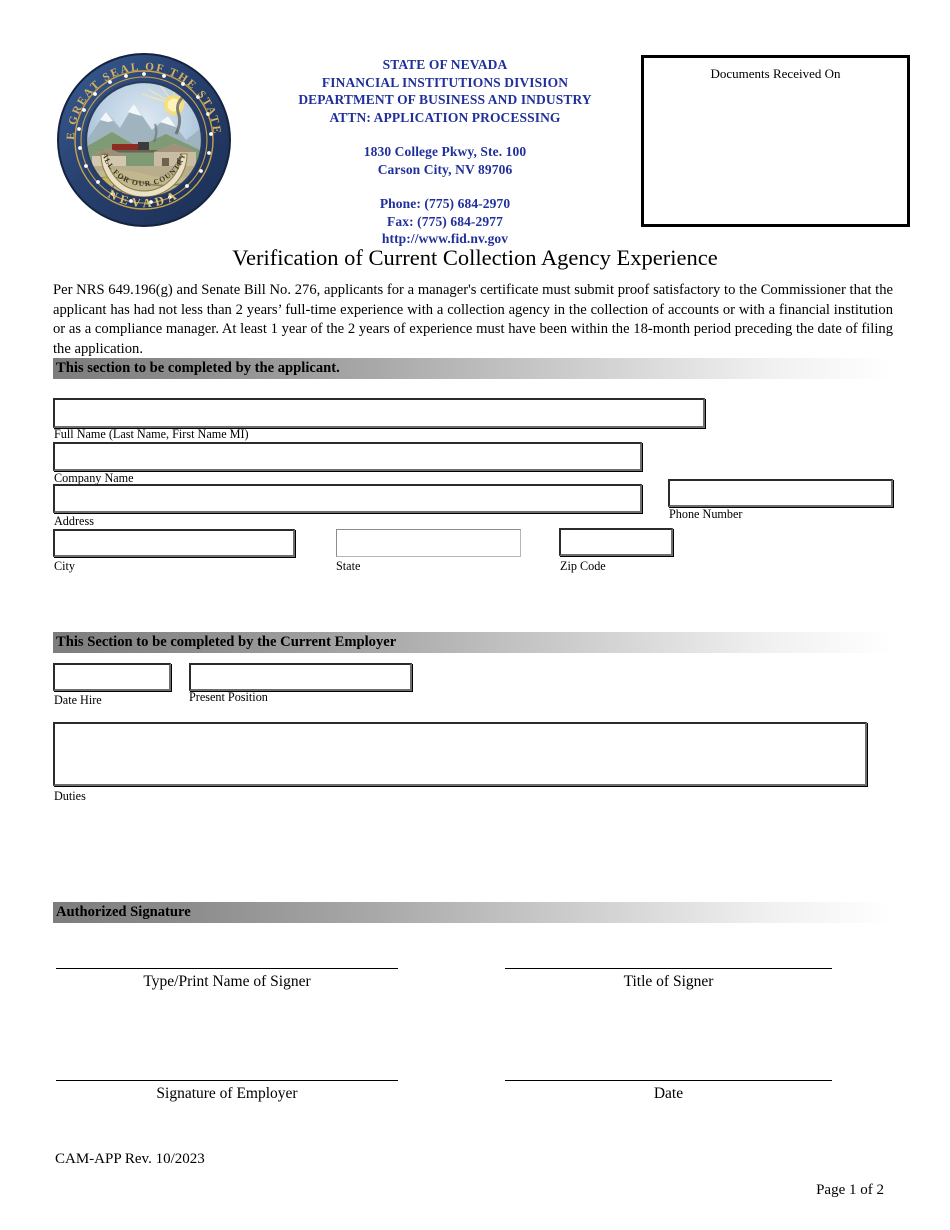 Image resolution: width=950 pixels, height=1230 pixels. I want to click on documents-received-label: Documents Received On, so click(775, 73).